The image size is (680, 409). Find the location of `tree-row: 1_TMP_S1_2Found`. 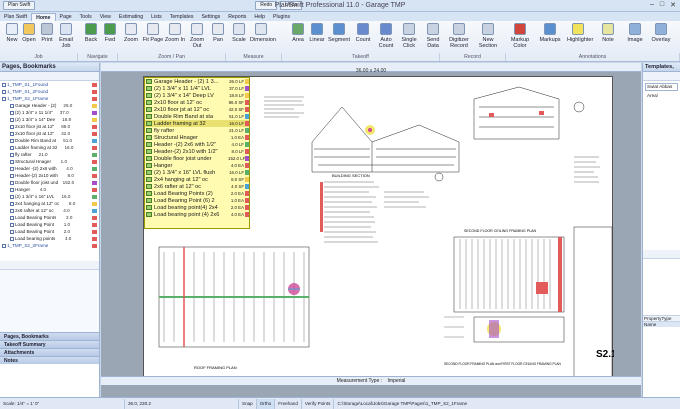

tree-row: 1_TMP_S1_2Found is located at coordinates (49, 91).